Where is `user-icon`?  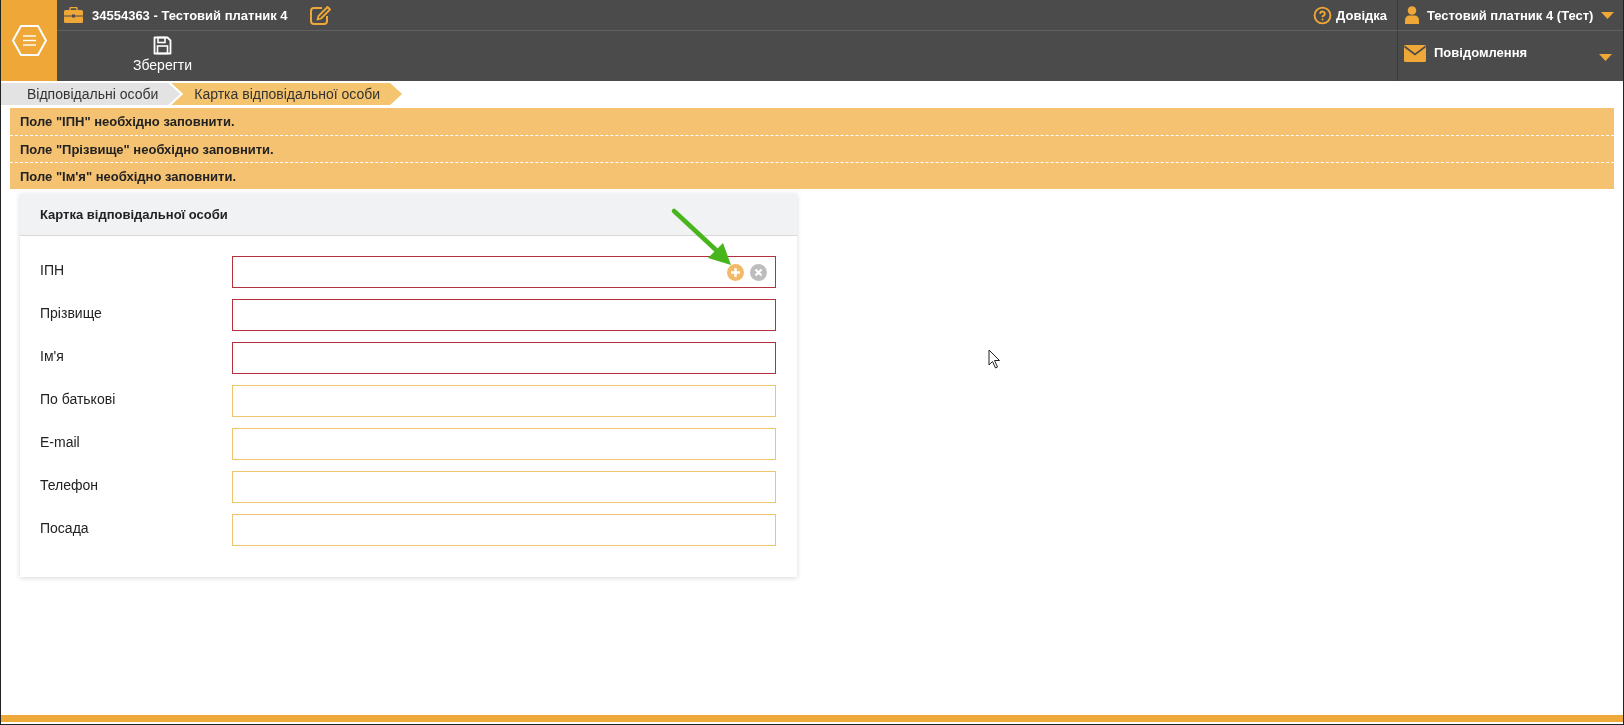
user-icon is located at coordinates (1412, 15).